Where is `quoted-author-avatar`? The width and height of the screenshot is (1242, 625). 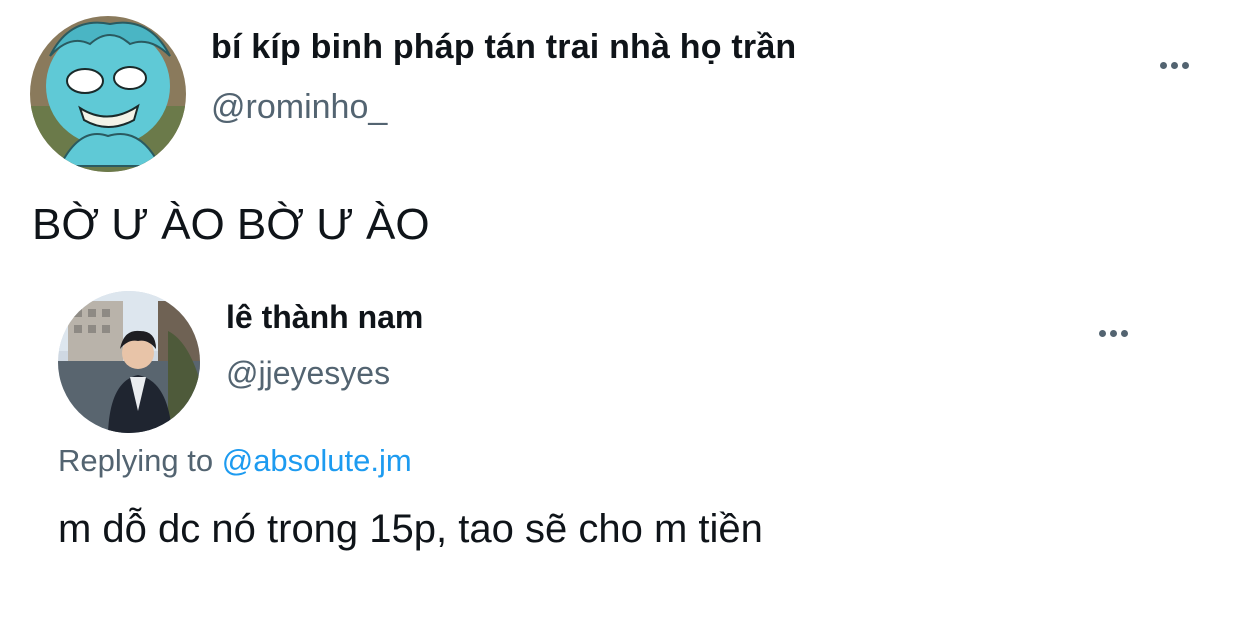
quoted-author-avatar is located at coordinates (129, 362).